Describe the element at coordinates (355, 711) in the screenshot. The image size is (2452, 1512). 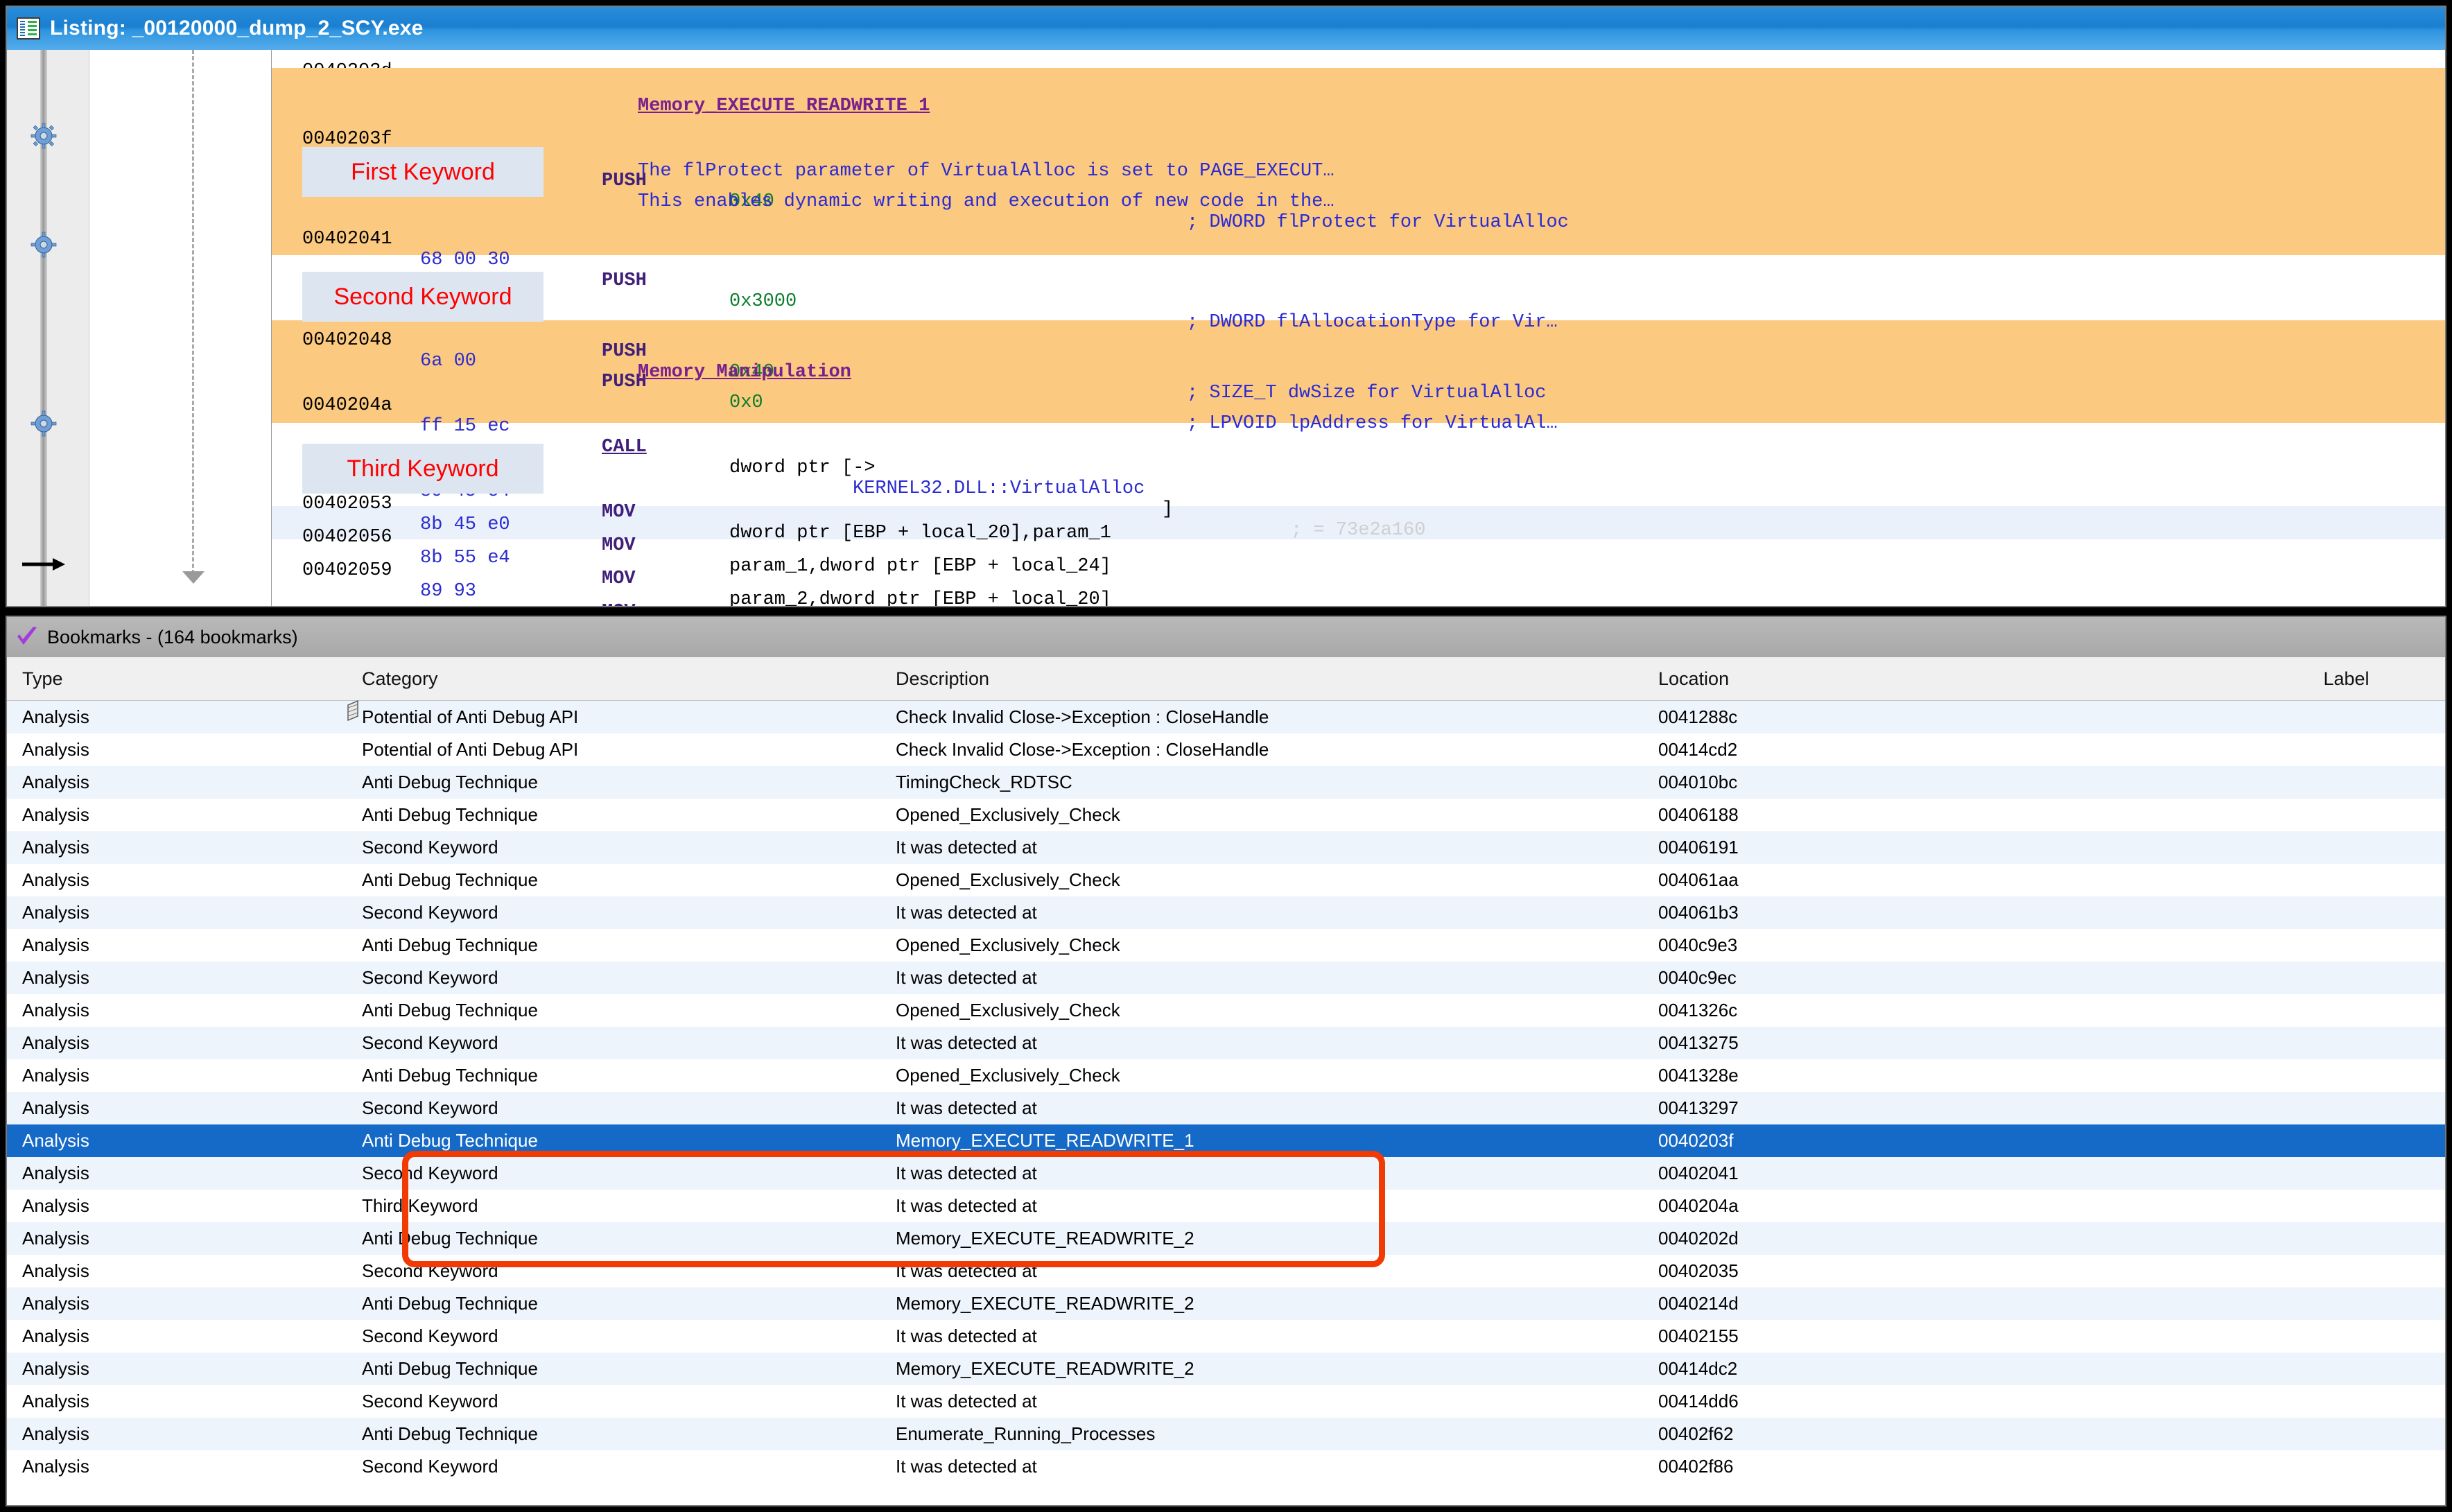
I see `sort-column-icon` at that location.